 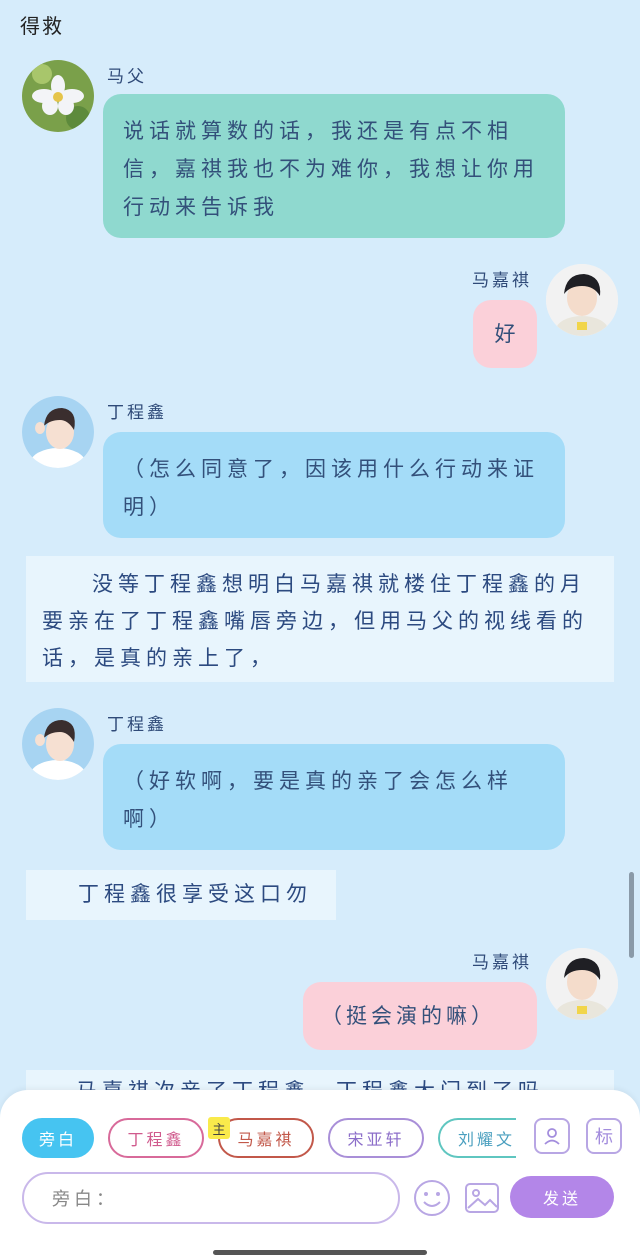 I want to click on message-bubble: （好软啊，要是真的亲了会怎么样啊）, so click(x=334, y=797).